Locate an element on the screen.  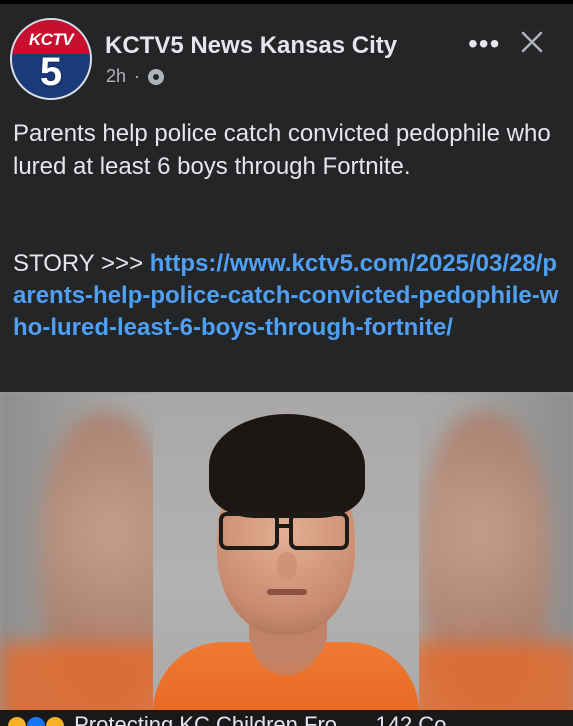
gear-icon is located at coordinates (156, 76).